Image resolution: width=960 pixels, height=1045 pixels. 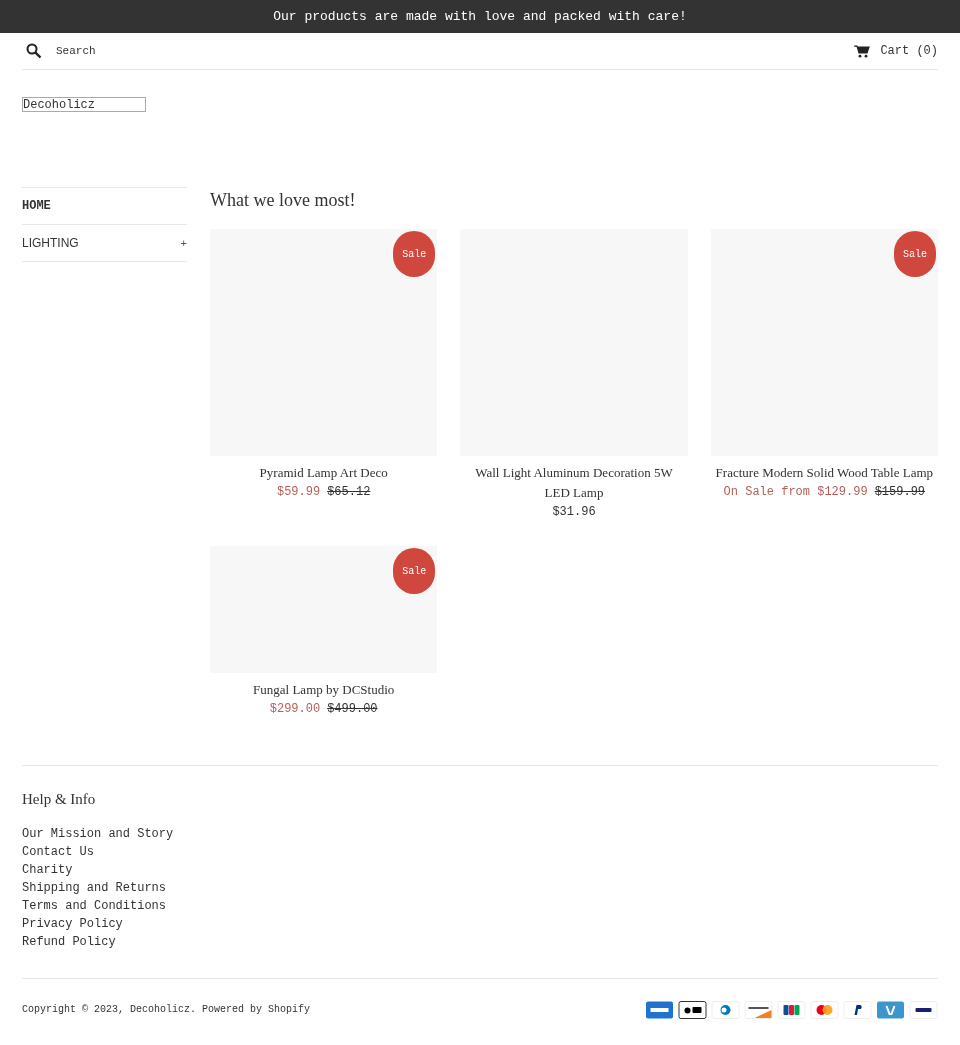 What do you see at coordinates (574, 483) in the screenshot?
I see `product-title: Wall Light Aluminum Decoration 5W LED Lamp` at bounding box center [574, 483].